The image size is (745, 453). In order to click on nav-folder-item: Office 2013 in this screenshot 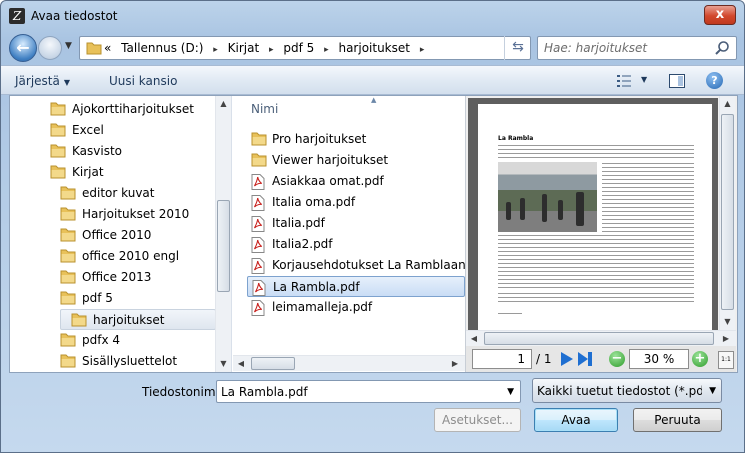, I will do `click(138, 277)`.